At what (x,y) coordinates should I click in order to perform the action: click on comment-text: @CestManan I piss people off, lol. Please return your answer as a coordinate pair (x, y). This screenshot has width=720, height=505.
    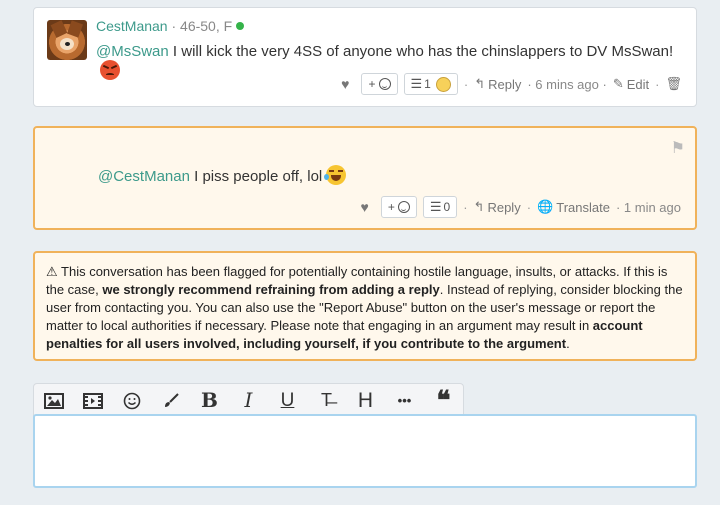
    Looking at the image, I should click on (222, 175).